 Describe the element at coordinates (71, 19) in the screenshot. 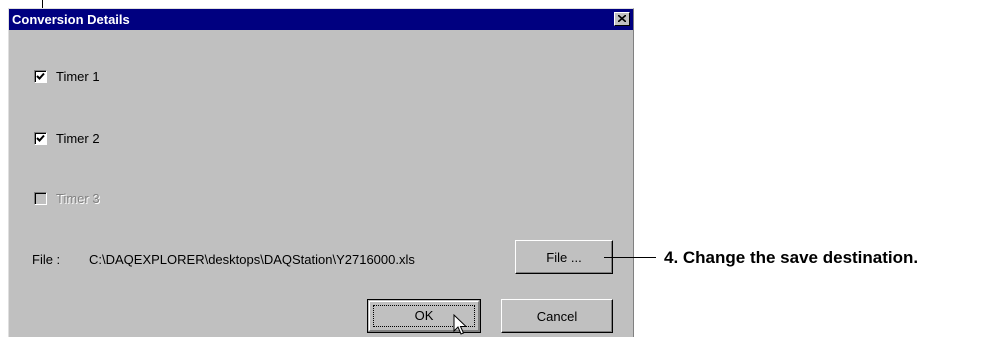

I see `dialog-title: Conversion Details` at that location.